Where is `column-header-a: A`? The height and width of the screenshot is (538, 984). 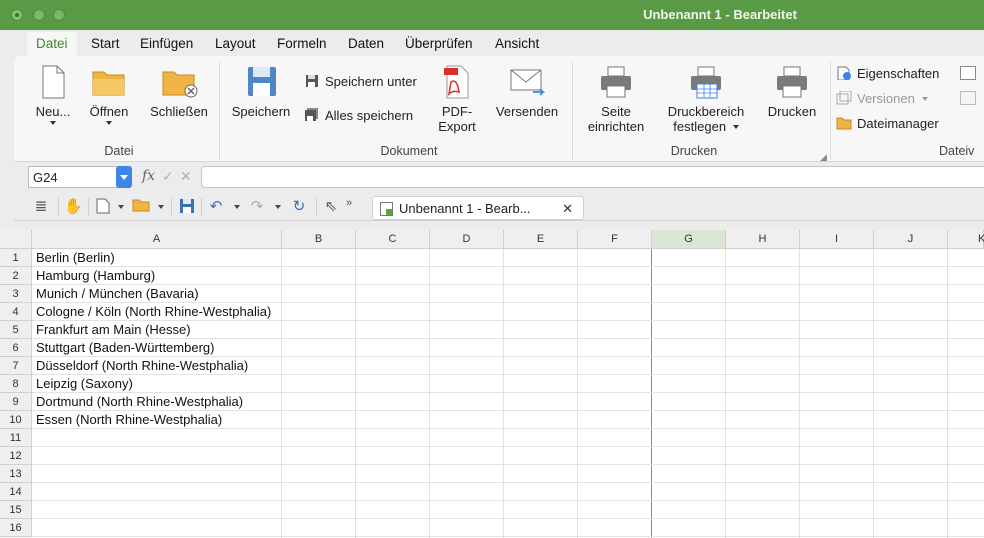
column-header-a: A is located at coordinates (157, 239).